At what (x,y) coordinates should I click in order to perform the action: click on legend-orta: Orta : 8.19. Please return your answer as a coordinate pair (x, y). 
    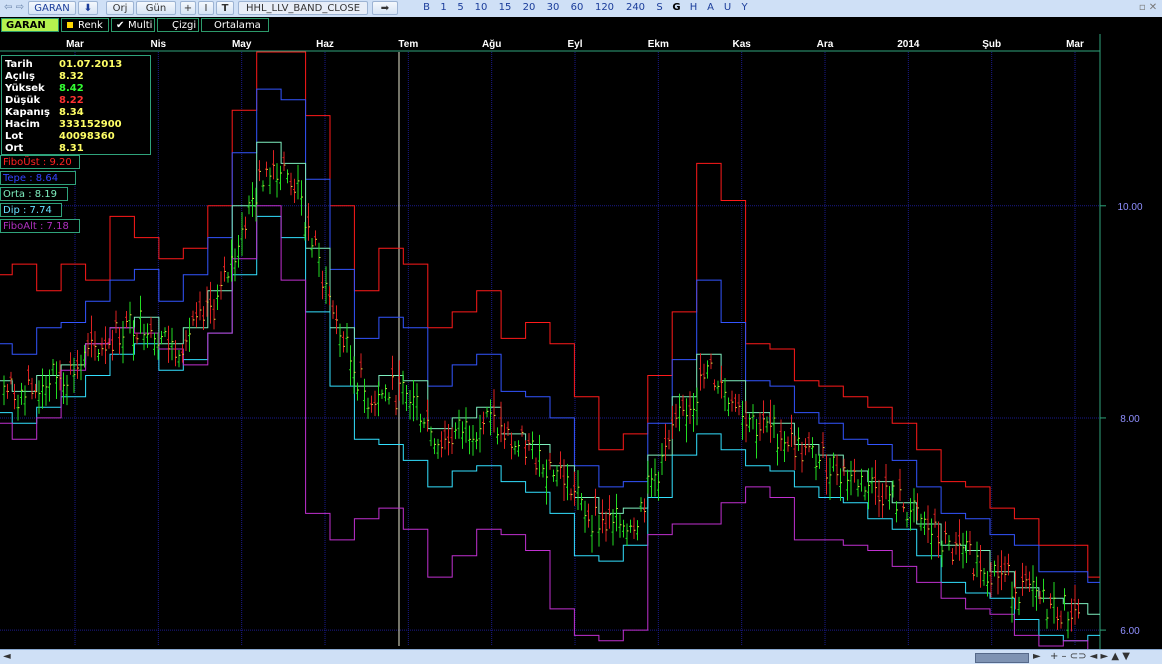
    Looking at the image, I should click on (34, 194).